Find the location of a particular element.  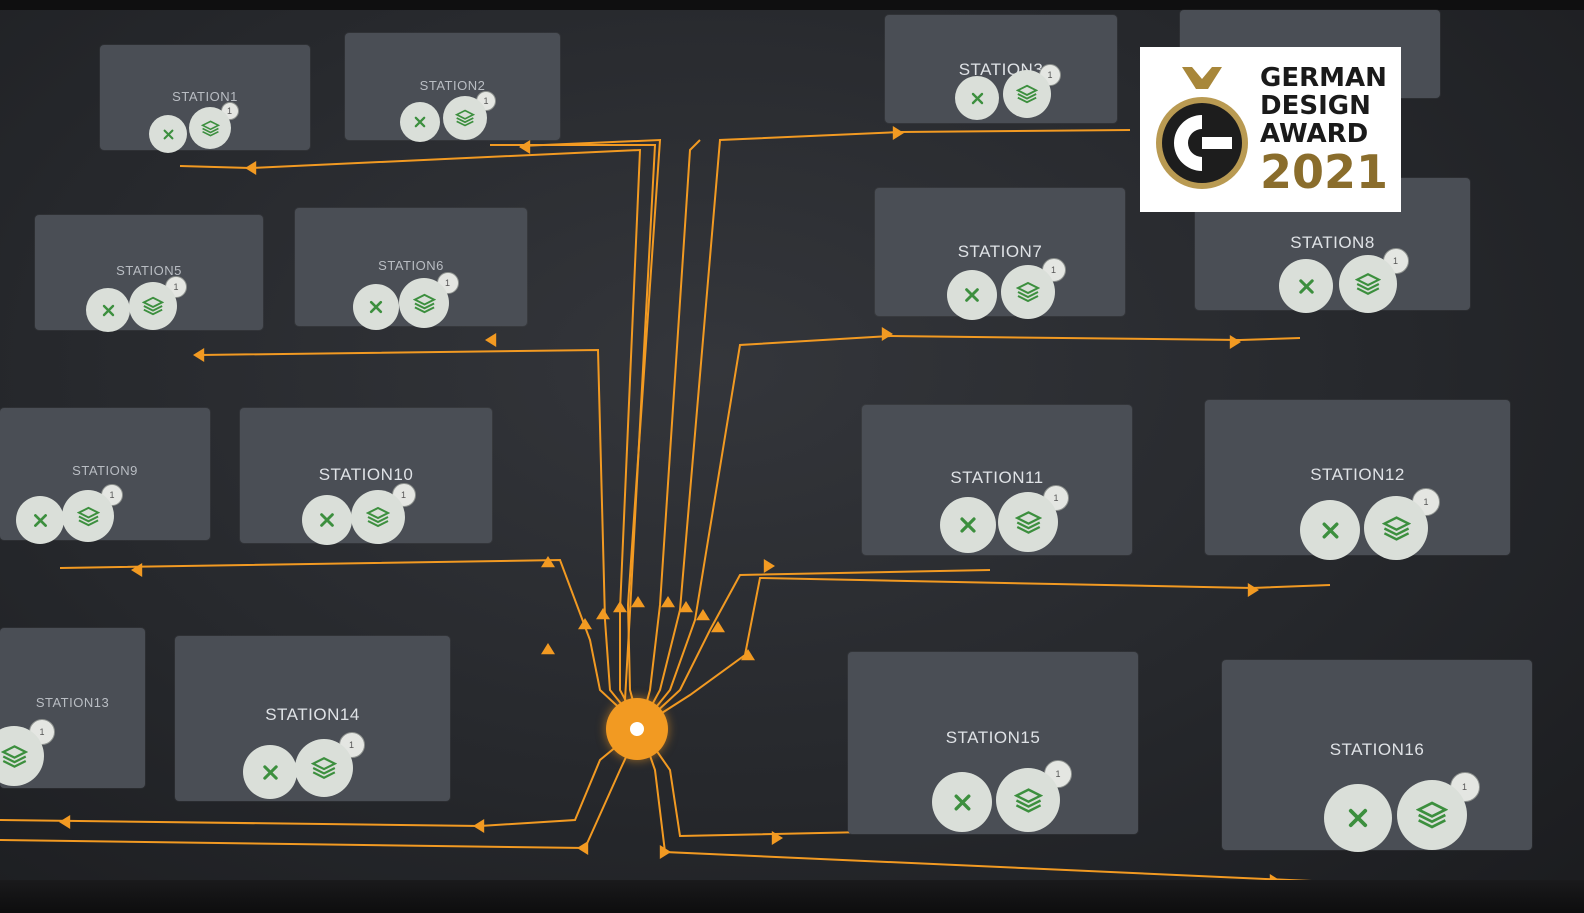

station-12-close-button is located at coordinates (1330, 530).